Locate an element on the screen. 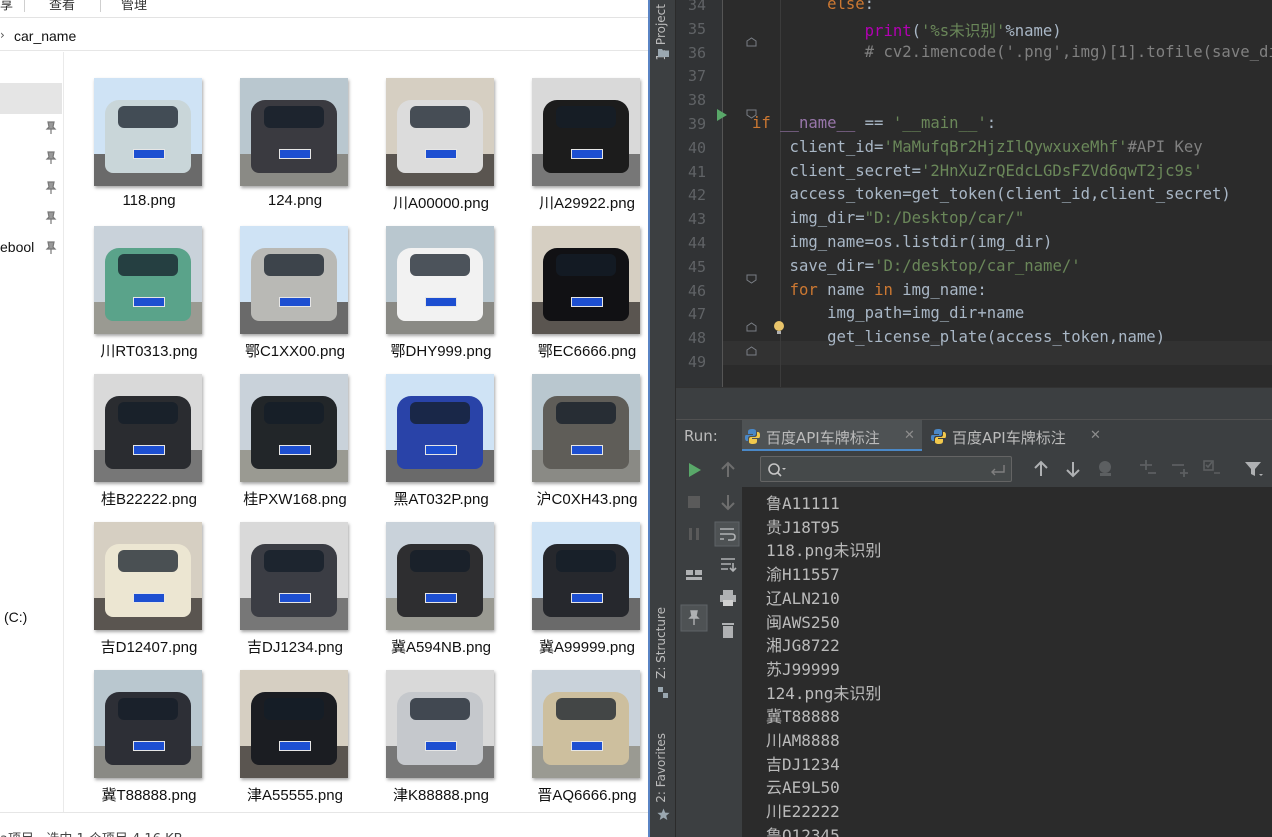  file-item: 118.png is located at coordinates (137, 130).